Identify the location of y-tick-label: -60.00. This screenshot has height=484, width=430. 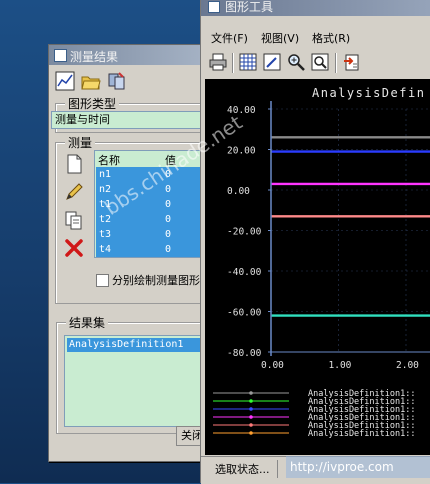
(244, 313).